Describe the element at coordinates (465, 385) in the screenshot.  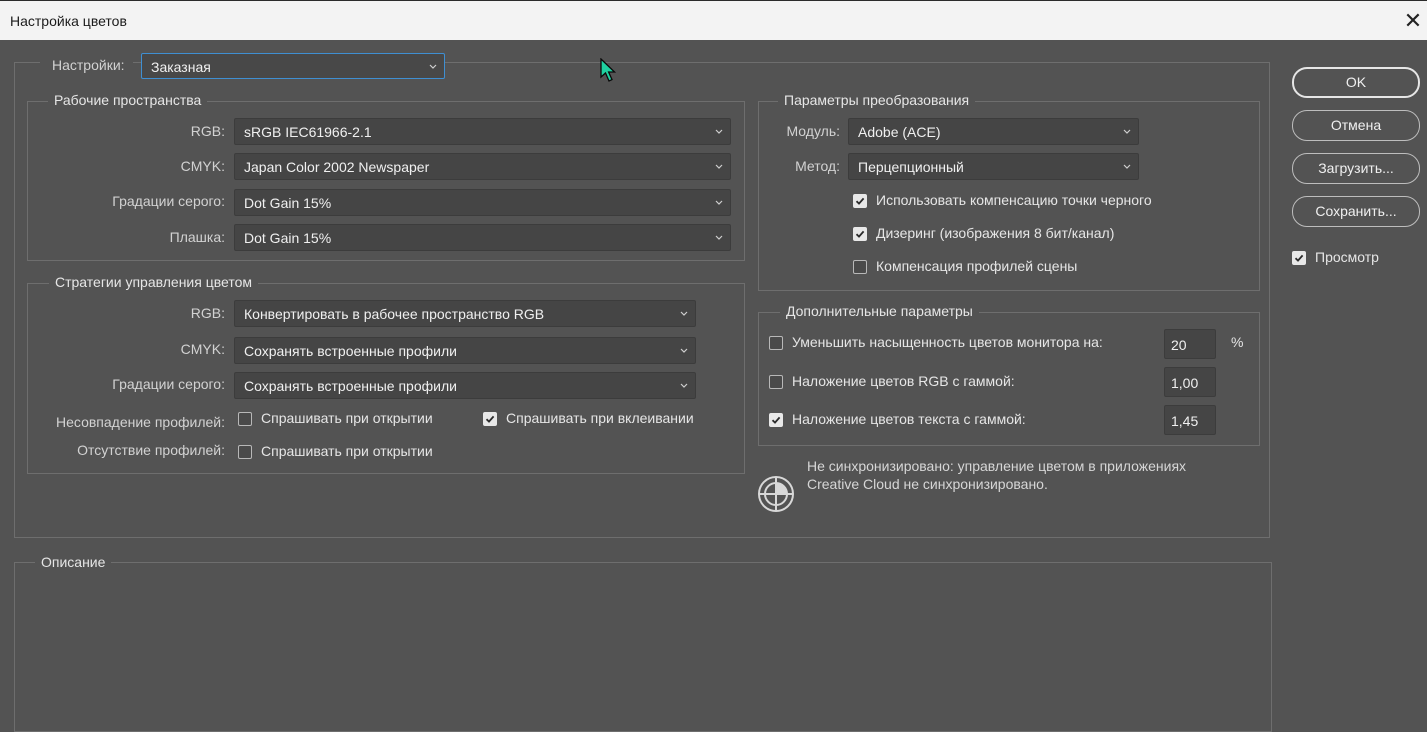
I see `pol-gray-select: Сохранять встроенные профили` at that location.